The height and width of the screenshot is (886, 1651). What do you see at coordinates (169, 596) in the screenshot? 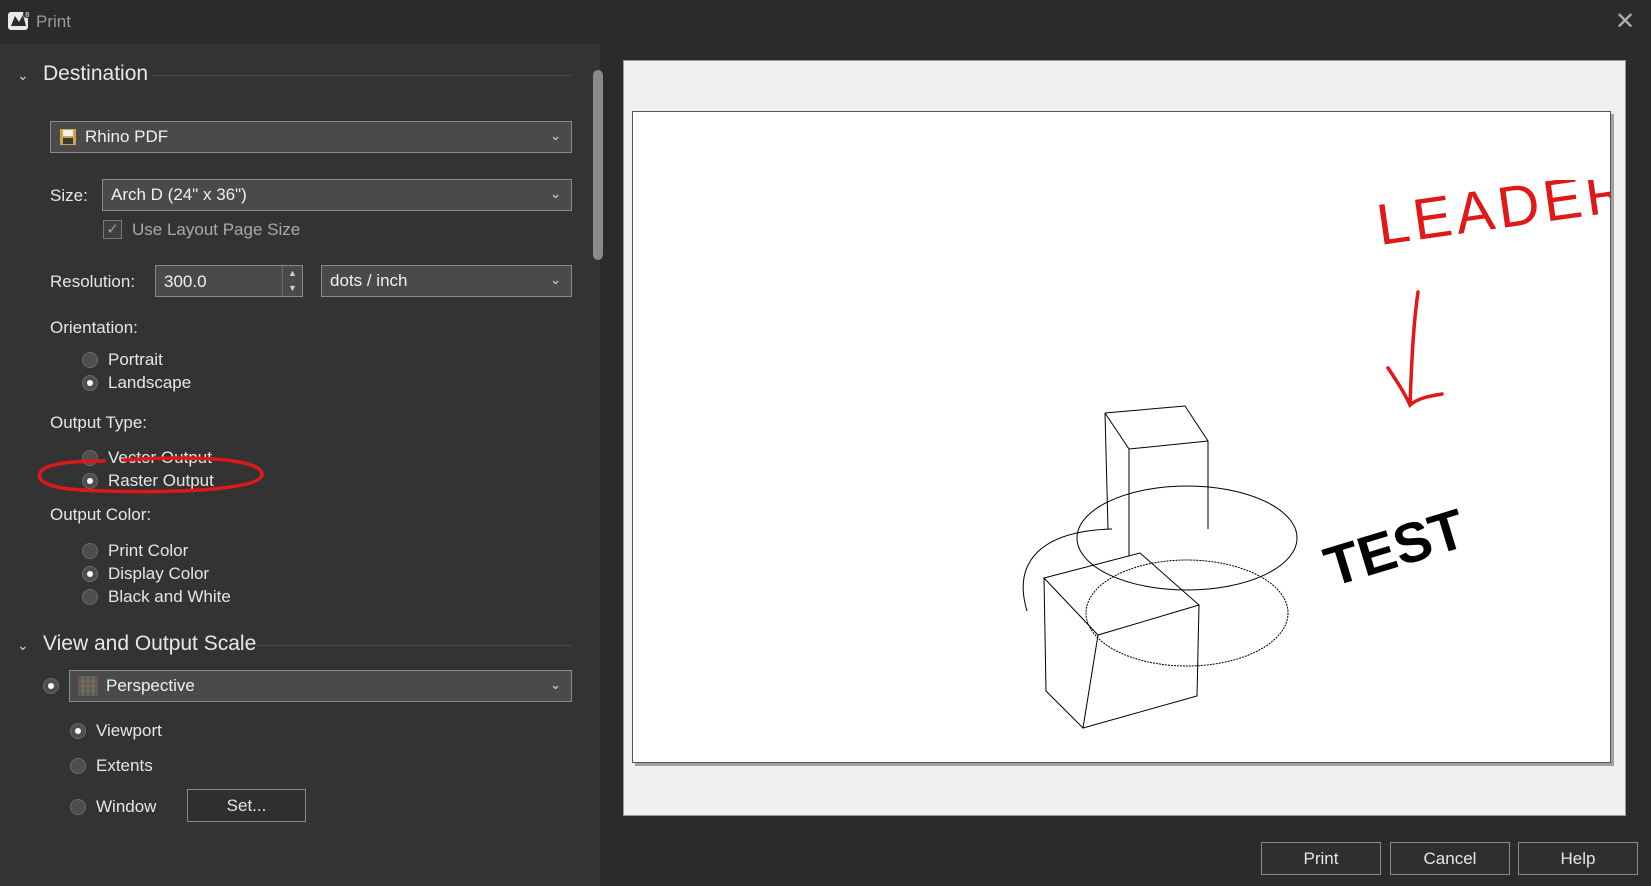
I see `radio-label: Black and White` at bounding box center [169, 596].